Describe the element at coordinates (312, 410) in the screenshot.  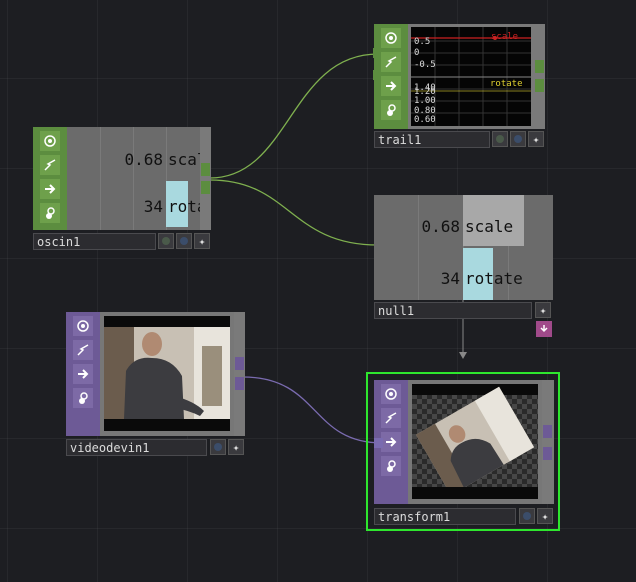
I see `wire-video-to-transform` at that location.